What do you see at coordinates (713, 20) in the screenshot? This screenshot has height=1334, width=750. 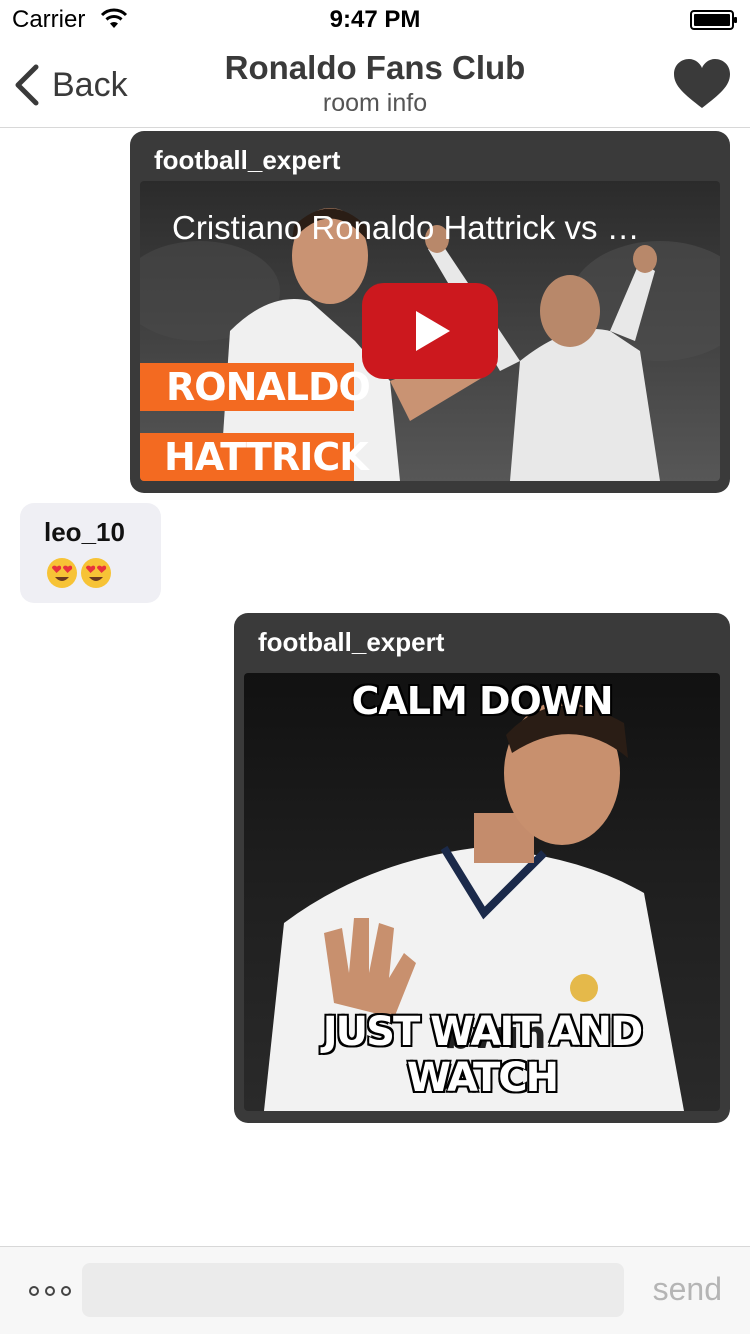 I see `battery-full-icon` at bounding box center [713, 20].